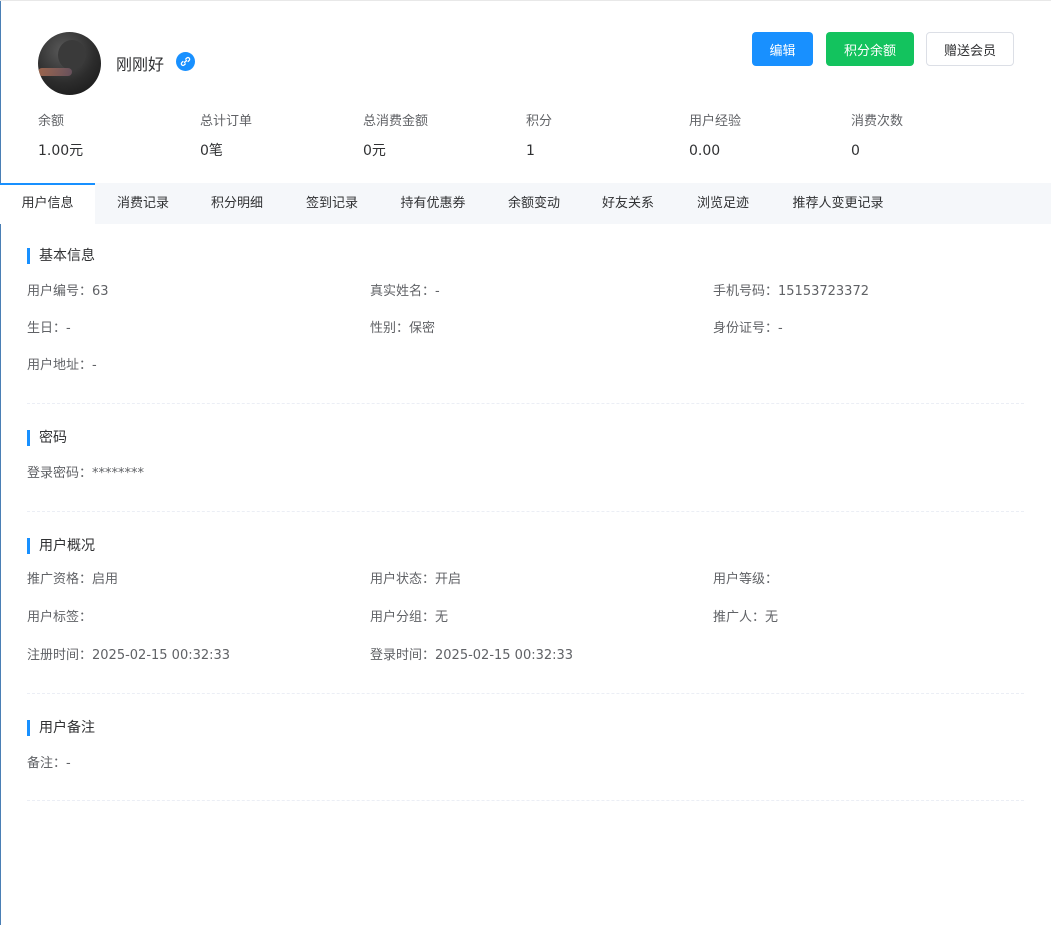  What do you see at coordinates (970, 49) in the screenshot?
I see `gift-member-button: 赠送会员` at bounding box center [970, 49].